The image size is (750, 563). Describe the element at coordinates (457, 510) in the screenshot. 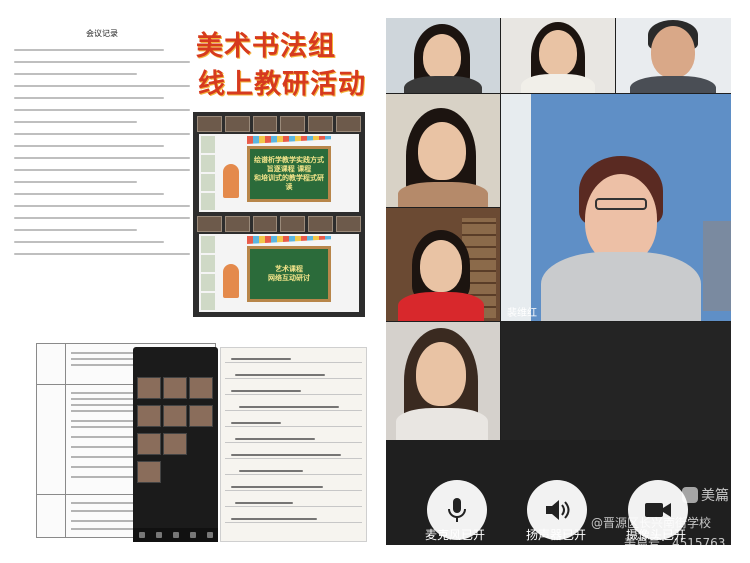

I see `microphone-icon` at that location.